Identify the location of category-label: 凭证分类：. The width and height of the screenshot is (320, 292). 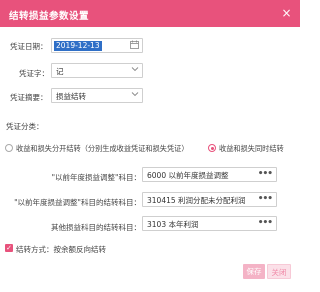
(25, 126).